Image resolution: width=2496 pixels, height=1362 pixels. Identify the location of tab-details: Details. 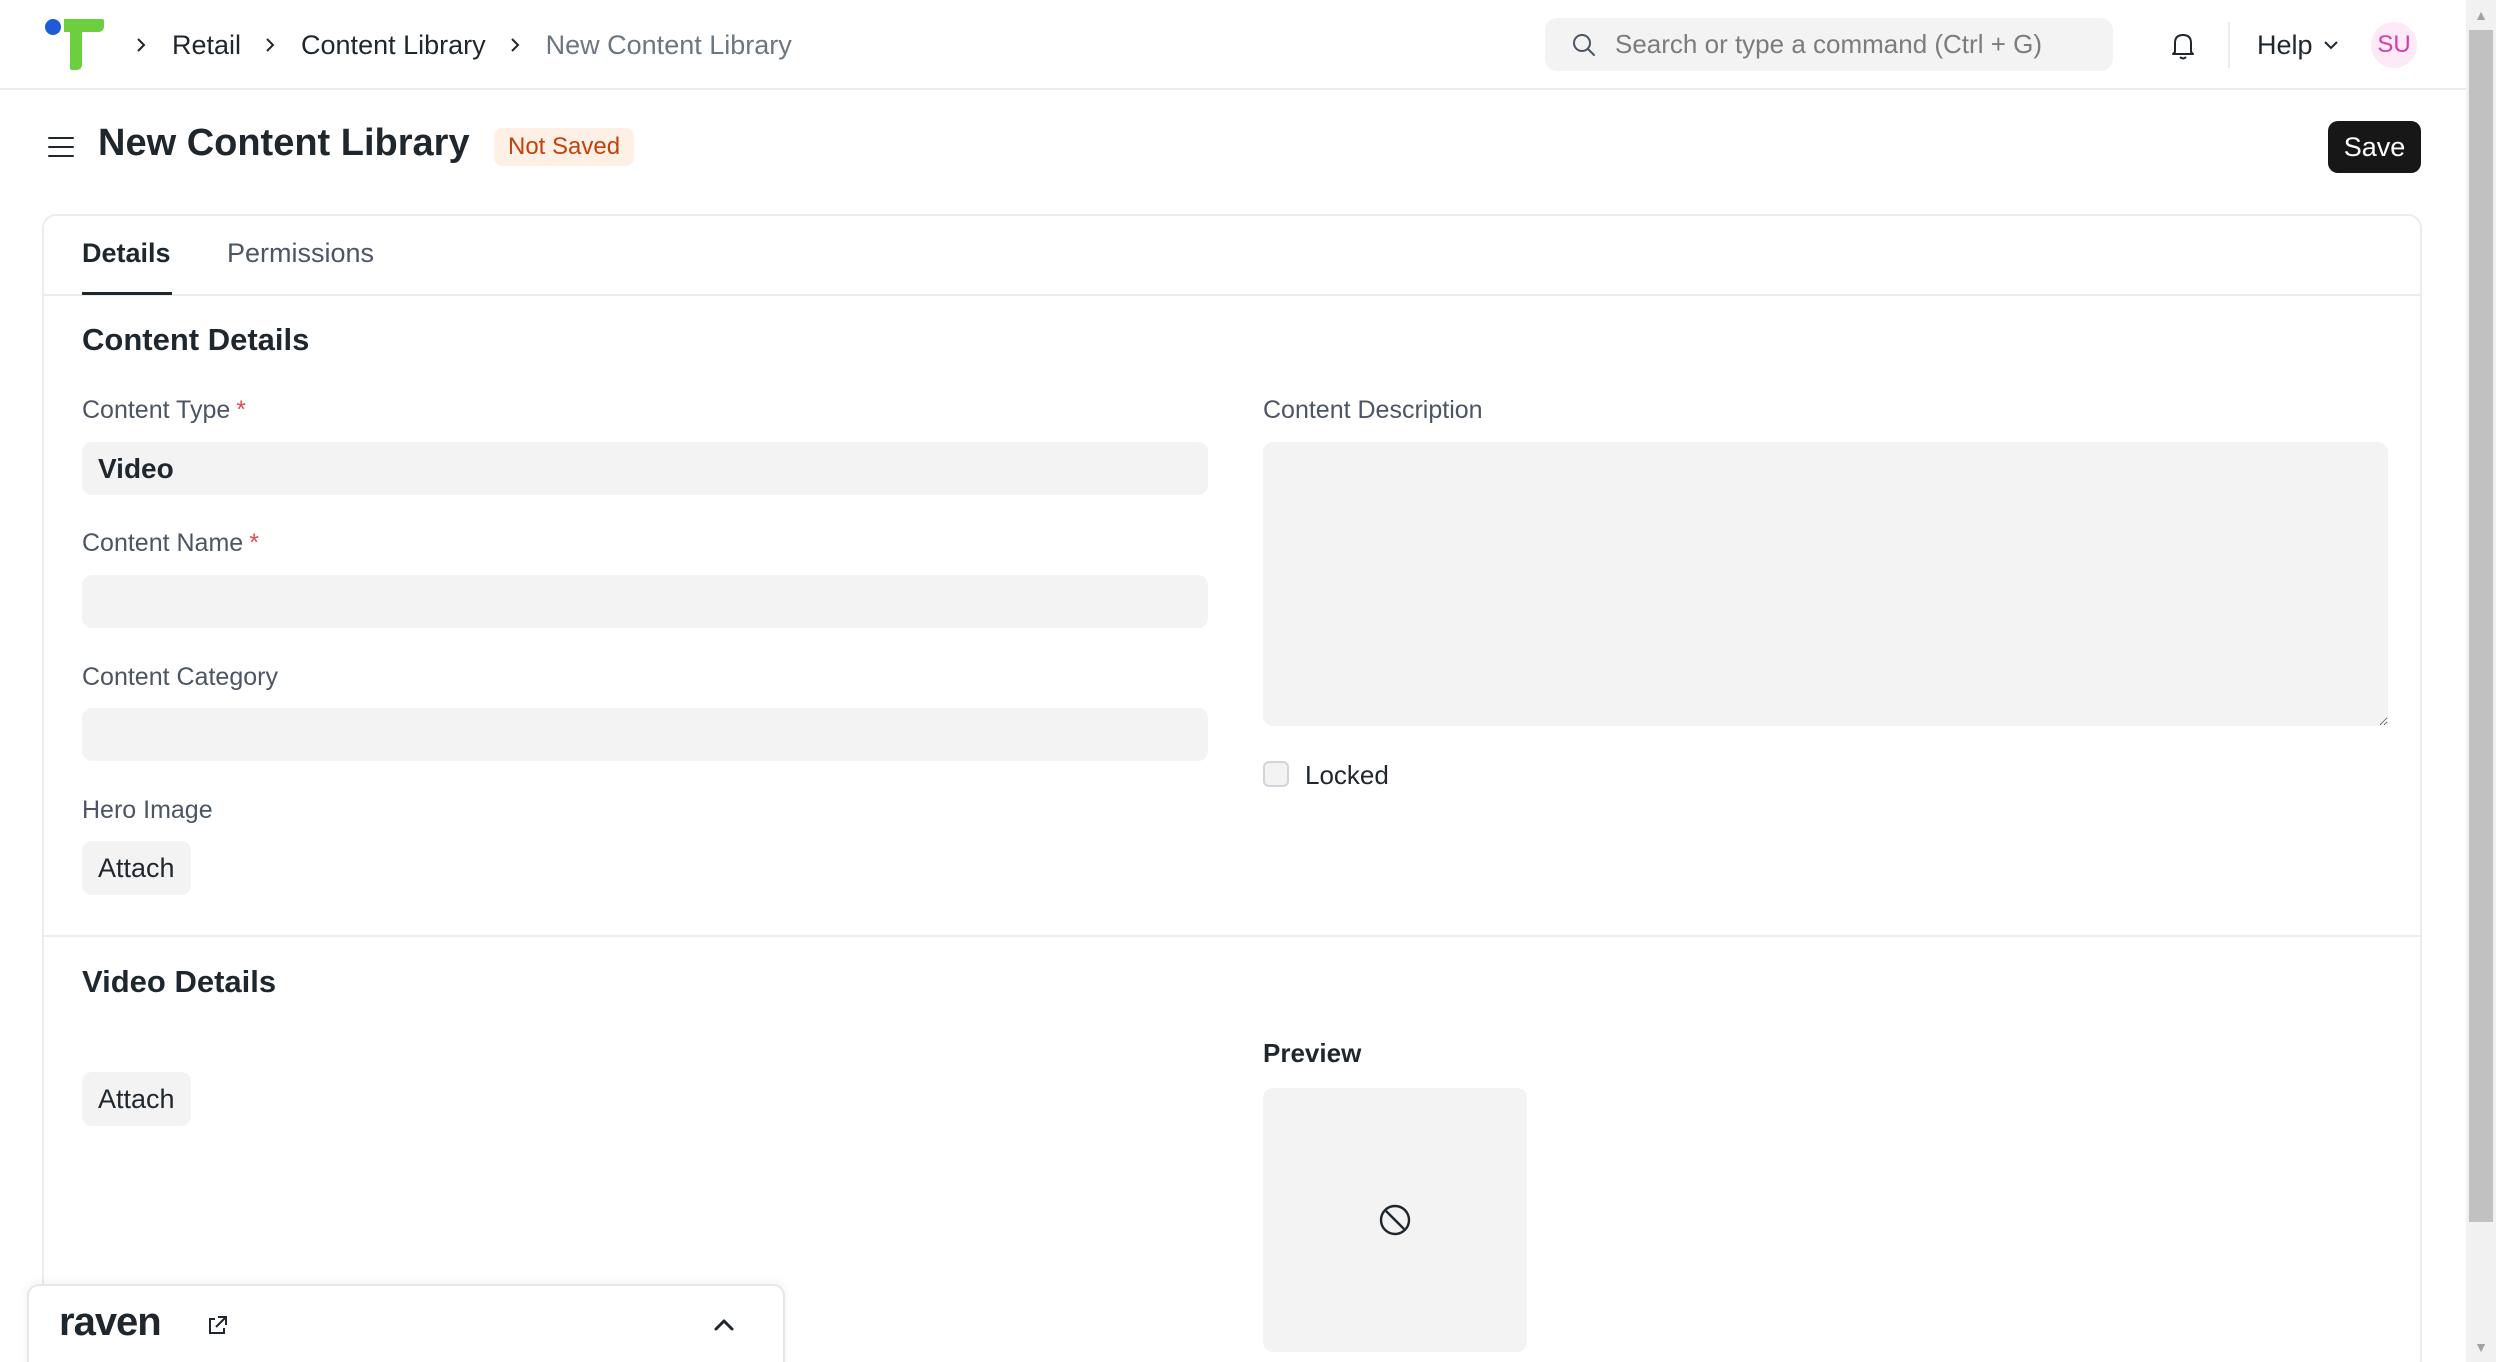
(126, 253).